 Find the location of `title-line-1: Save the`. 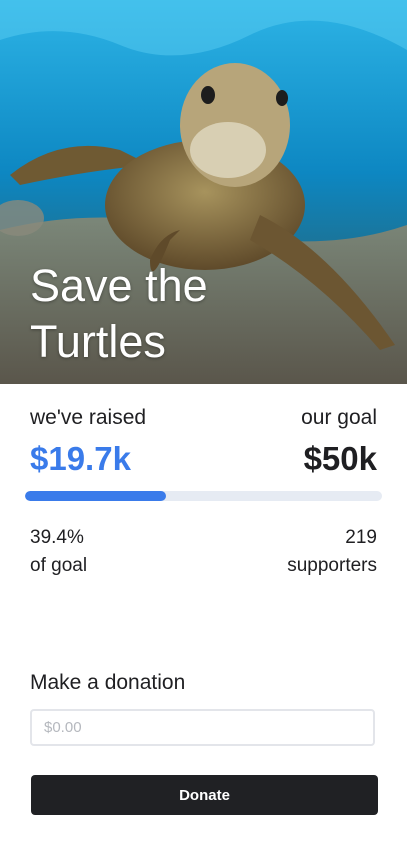

title-line-1: Save the is located at coordinates (119, 285).